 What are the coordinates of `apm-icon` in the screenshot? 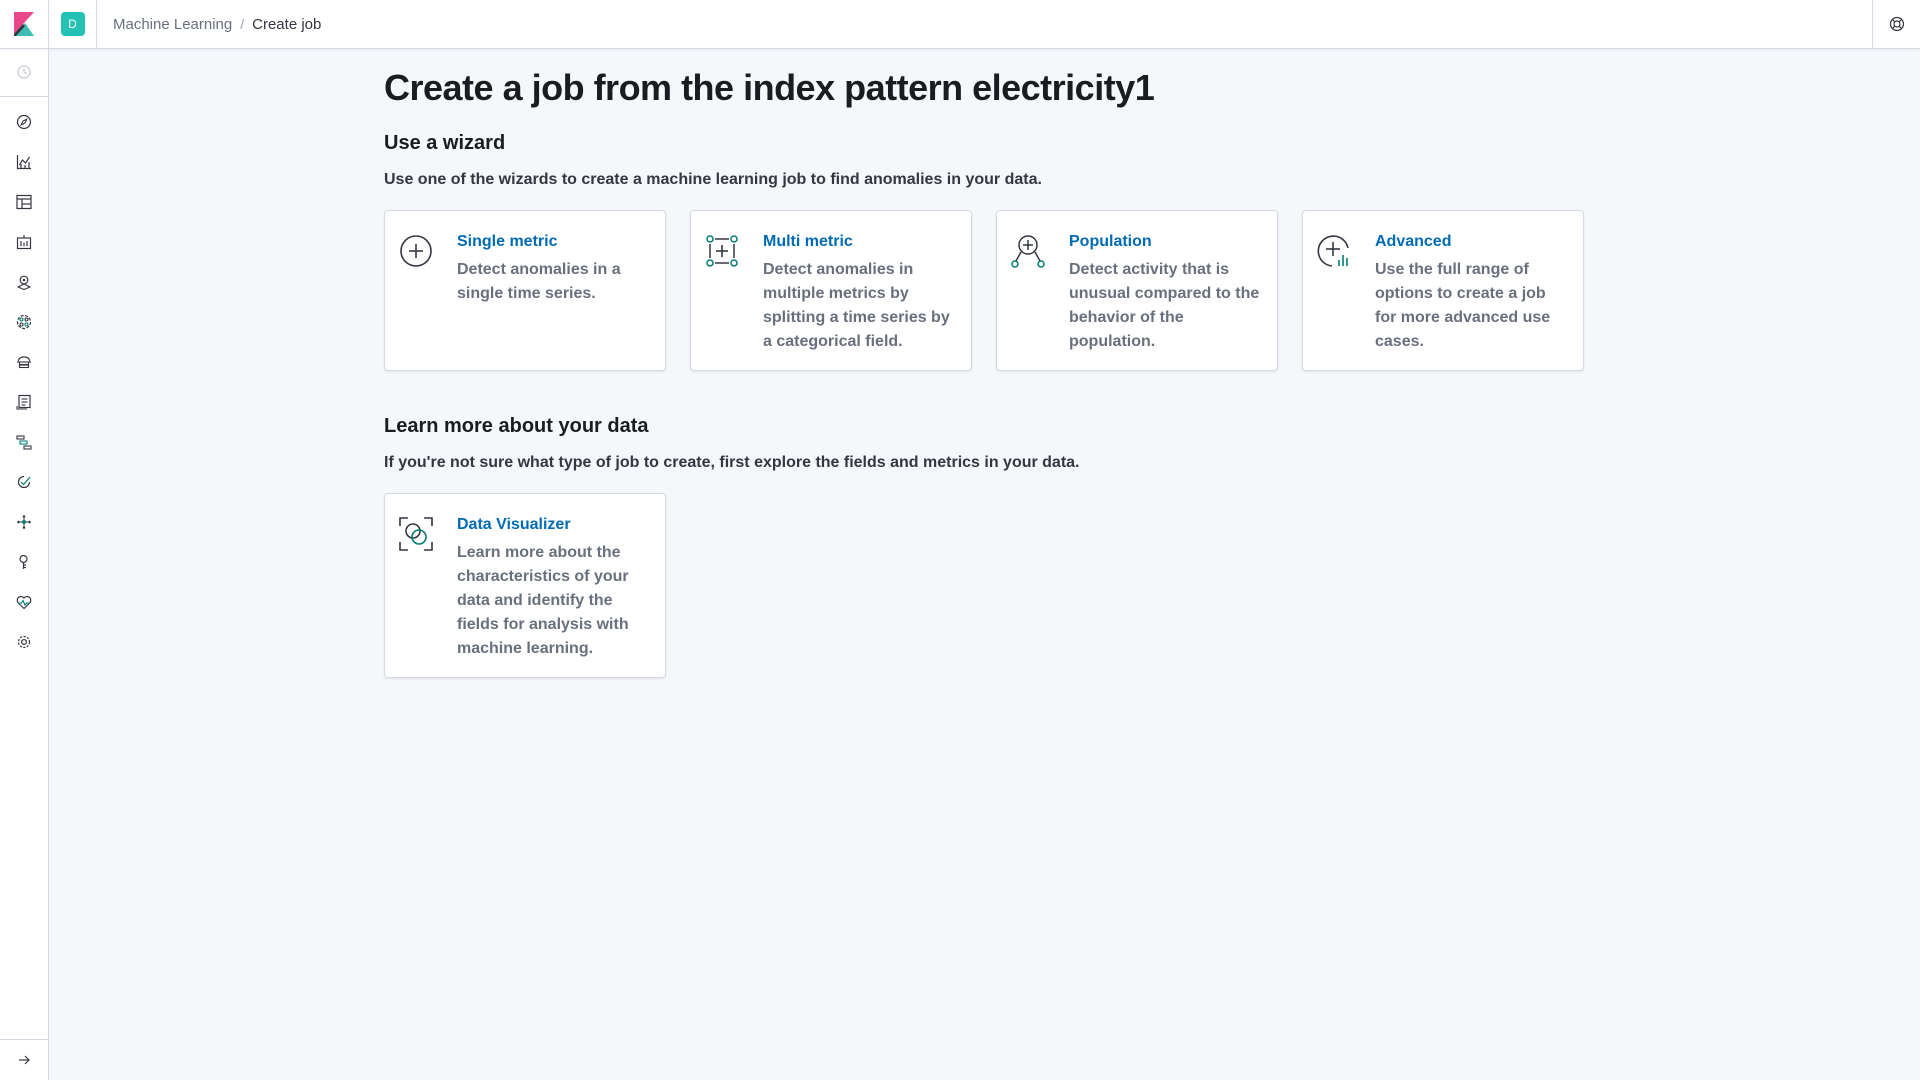 It's located at (24, 442).